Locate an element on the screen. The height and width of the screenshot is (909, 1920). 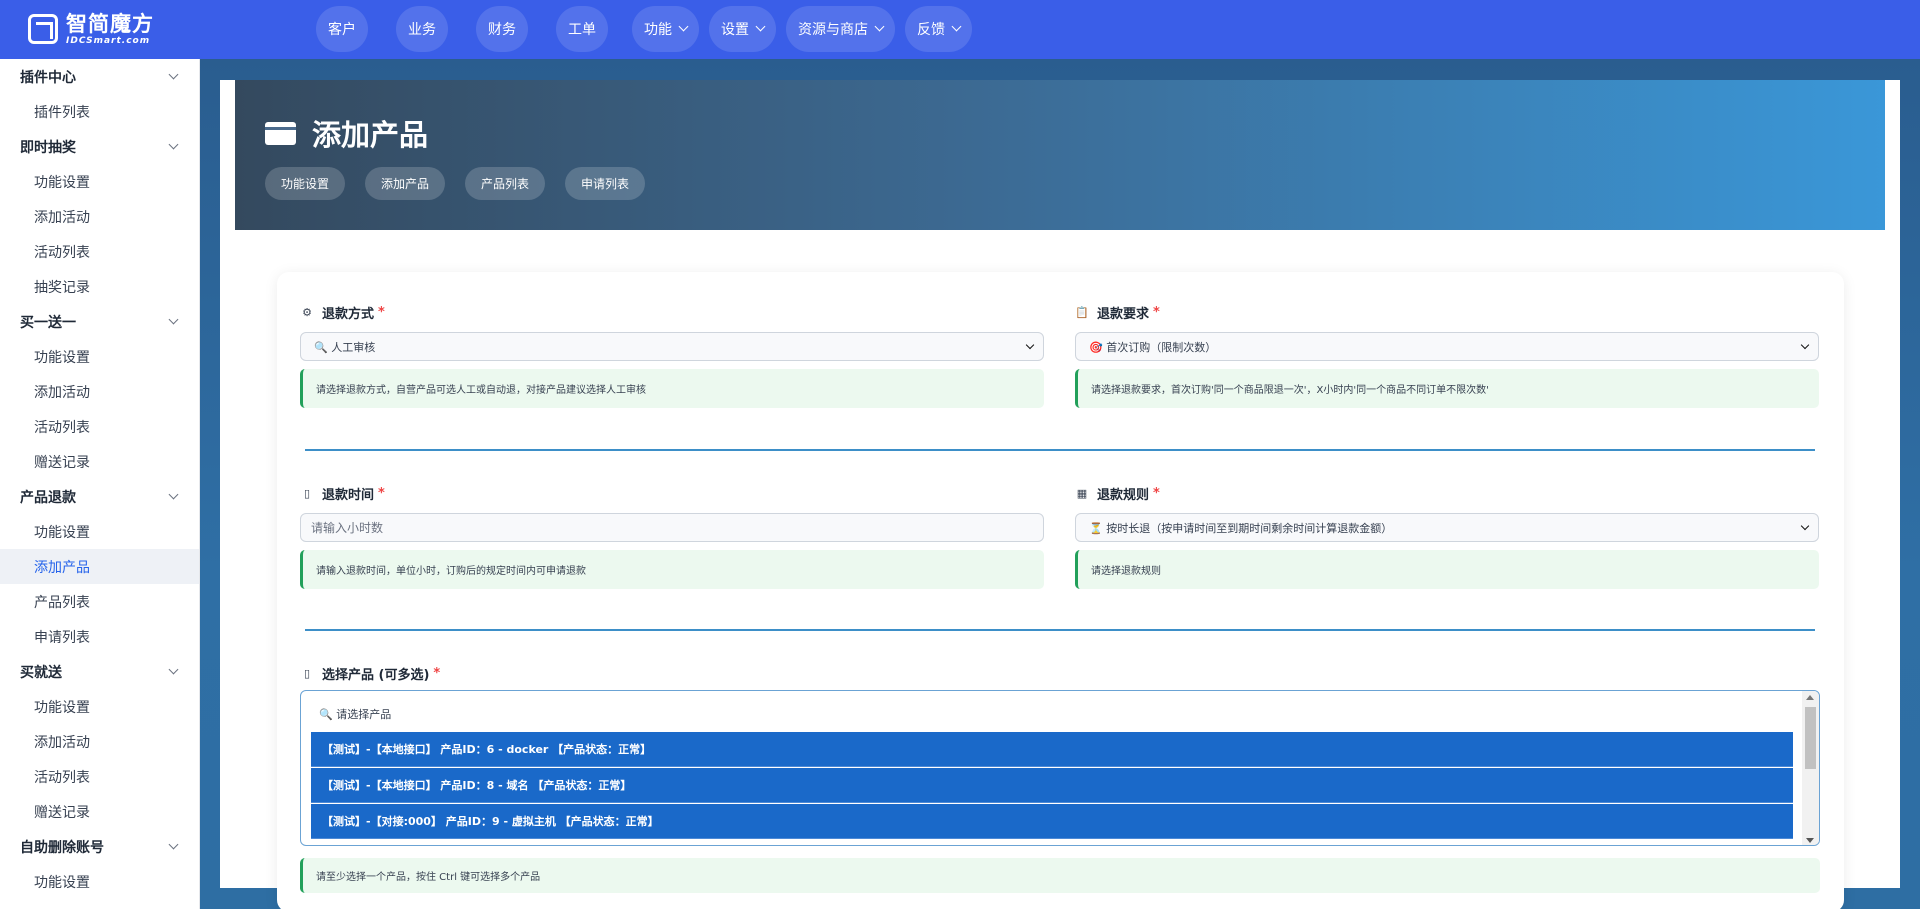
box-icon: ▯ is located at coordinates (307, 673).